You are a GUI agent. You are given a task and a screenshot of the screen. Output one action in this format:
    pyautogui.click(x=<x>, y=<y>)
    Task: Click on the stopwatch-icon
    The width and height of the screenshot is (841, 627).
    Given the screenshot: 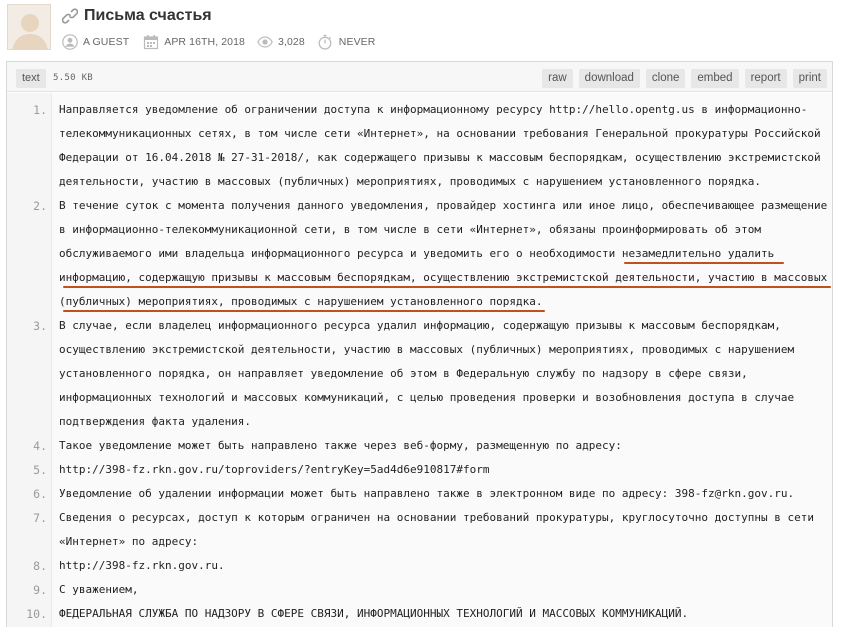 What is the action you would take?
    pyautogui.click(x=325, y=42)
    